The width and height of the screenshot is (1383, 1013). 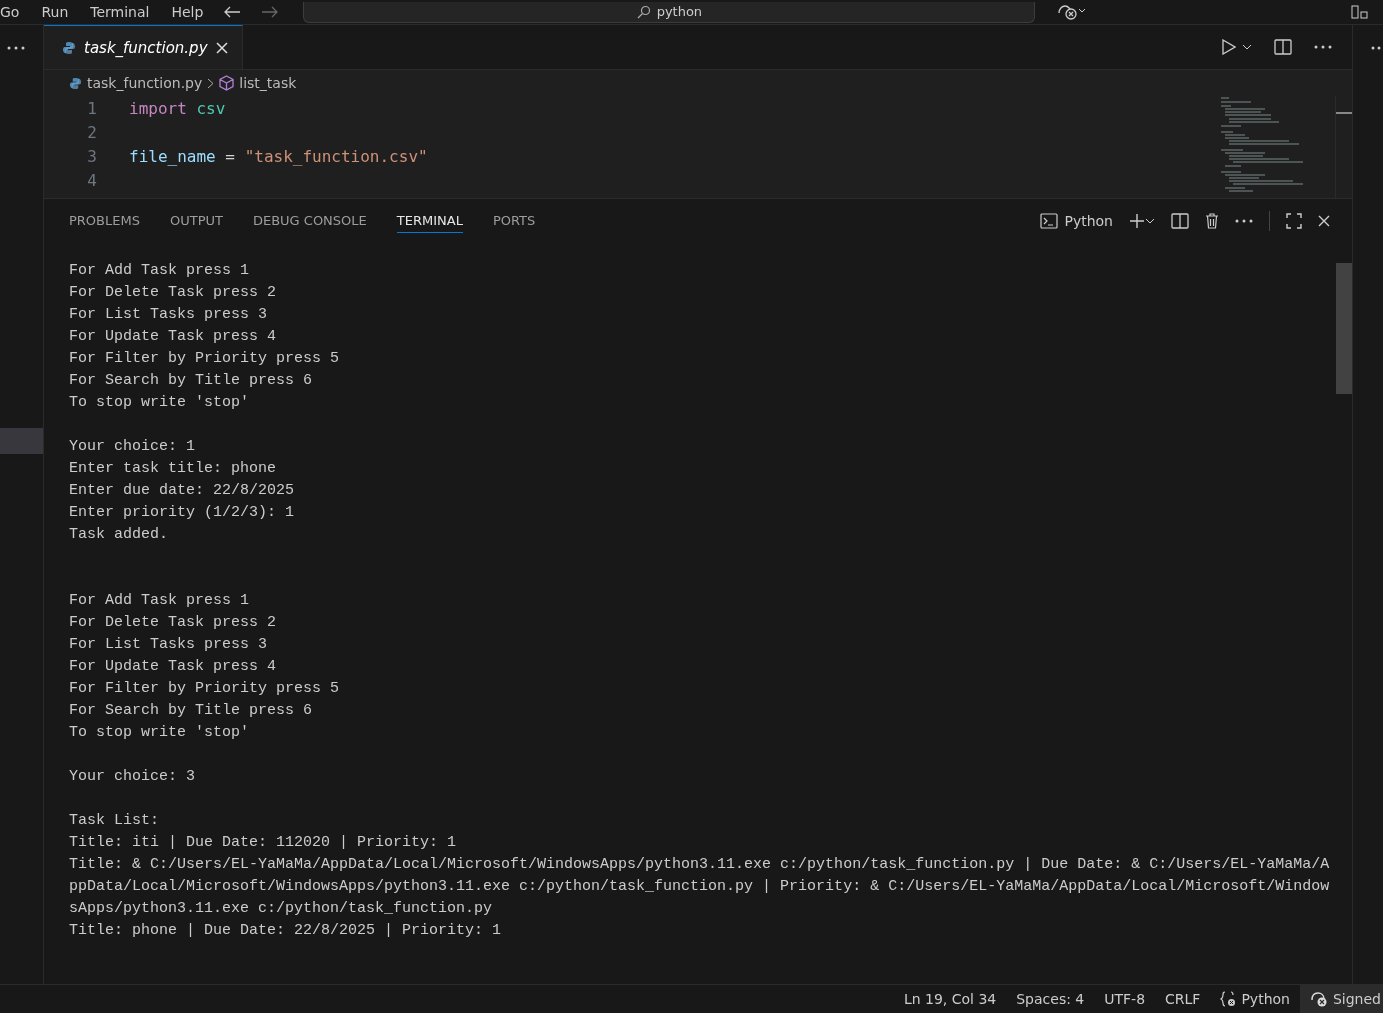 I want to click on panel-tab: DEBUG CONSOLE, so click(x=309, y=221).